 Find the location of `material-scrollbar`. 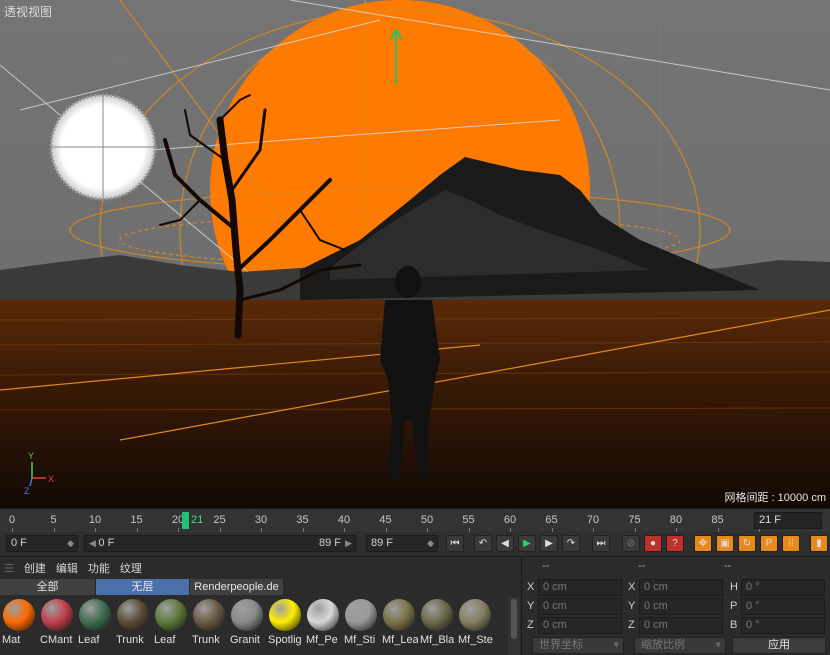

material-scrollbar is located at coordinates (514, 626).